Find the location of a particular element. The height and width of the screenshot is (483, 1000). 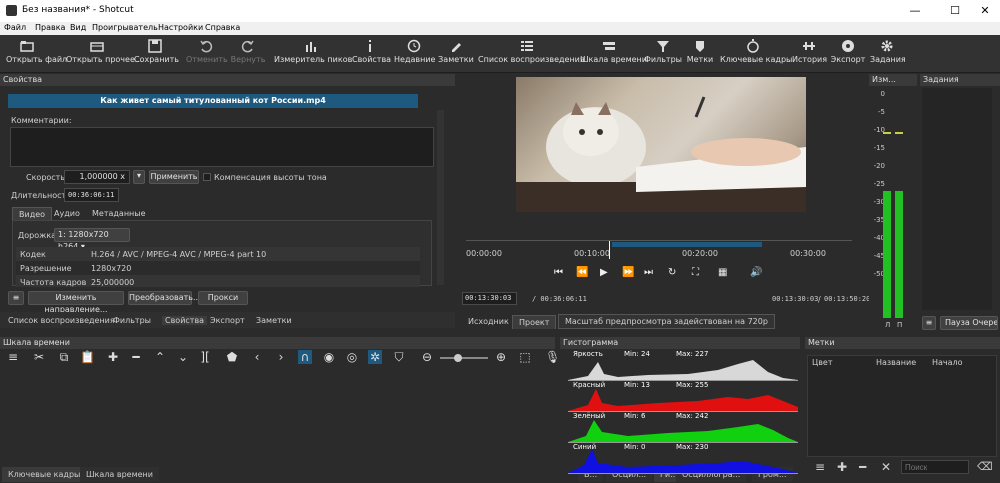

zoom-icon: ⛶ is located at coordinates (695, 272).